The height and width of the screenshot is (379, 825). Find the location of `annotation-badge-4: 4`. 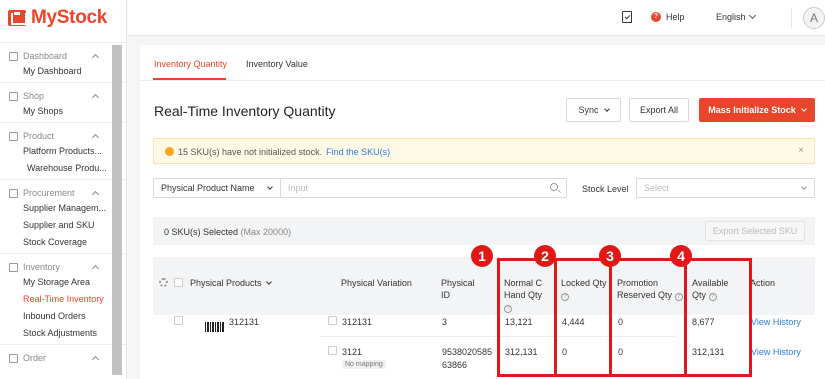

annotation-badge-4: 4 is located at coordinates (681, 256).